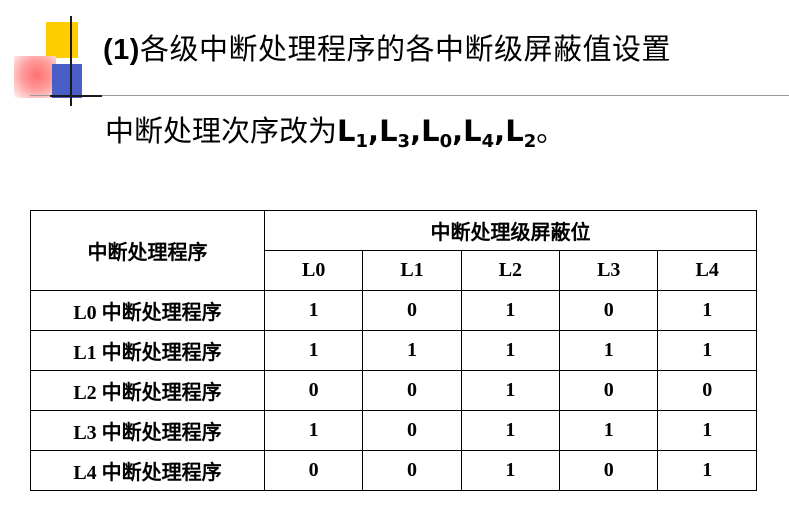 The width and height of the screenshot is (789, 506). I want to click on table-row: L2 中断处理程序 0 0 1 0 0, so click(393, 390).